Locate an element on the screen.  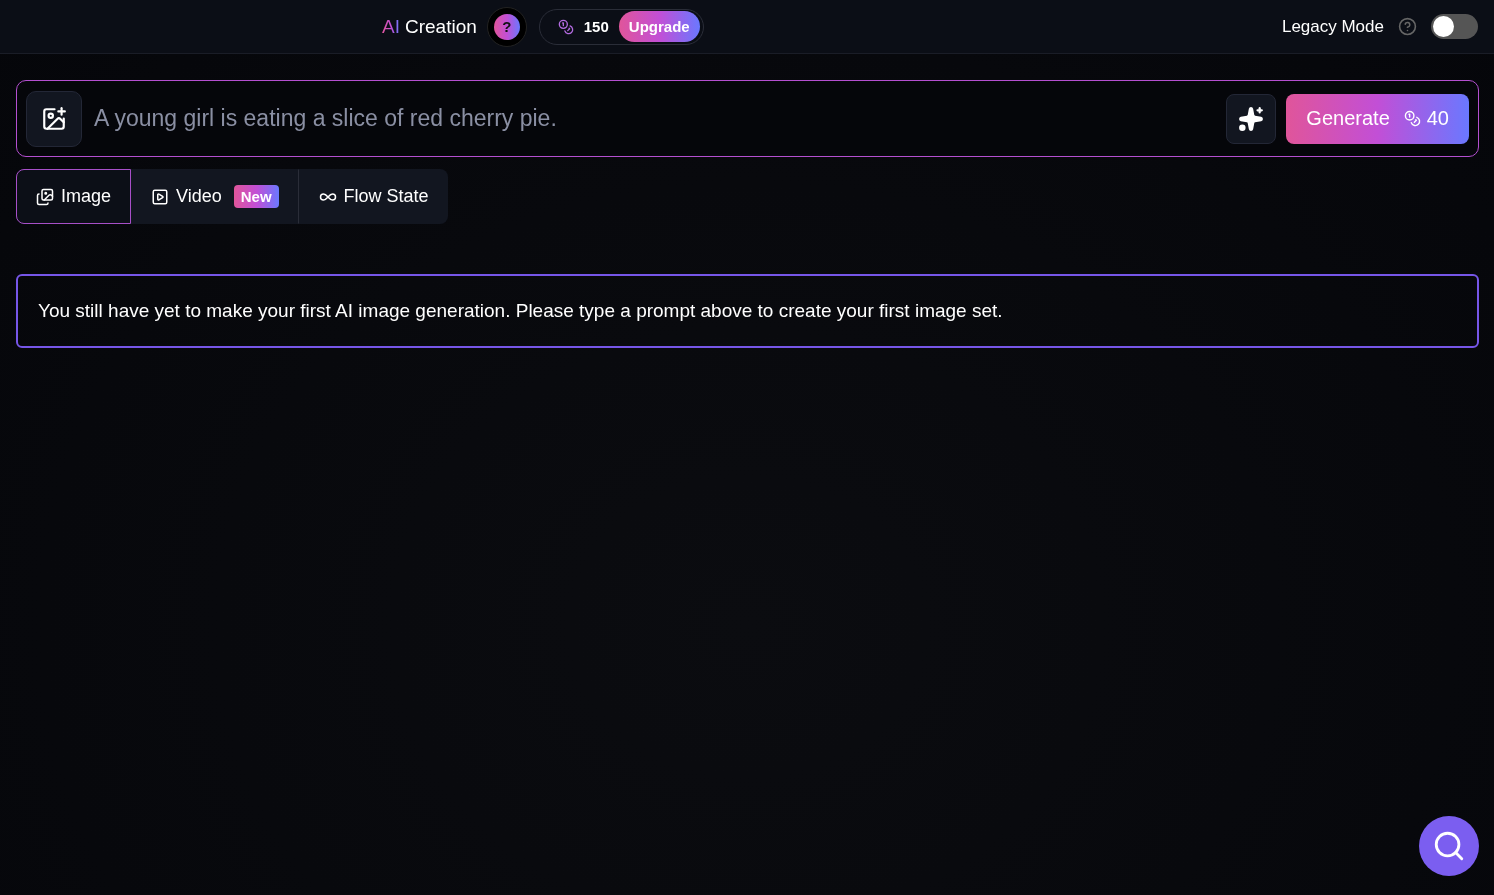
mode-tab: Image is located at coordinates (74, 196).